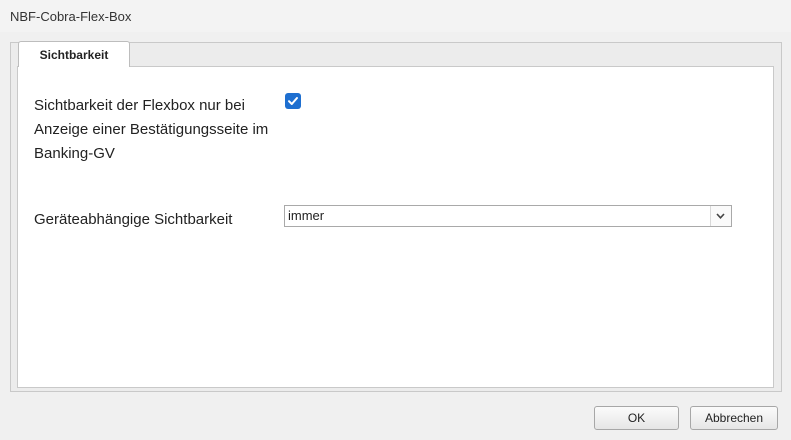 The image size is (791, 440). What do you see at coordinates (71, 16) in the screenshot?
I see `window-title: NBF-Cobra-Flex-Box` at bounding box center [71, 16].